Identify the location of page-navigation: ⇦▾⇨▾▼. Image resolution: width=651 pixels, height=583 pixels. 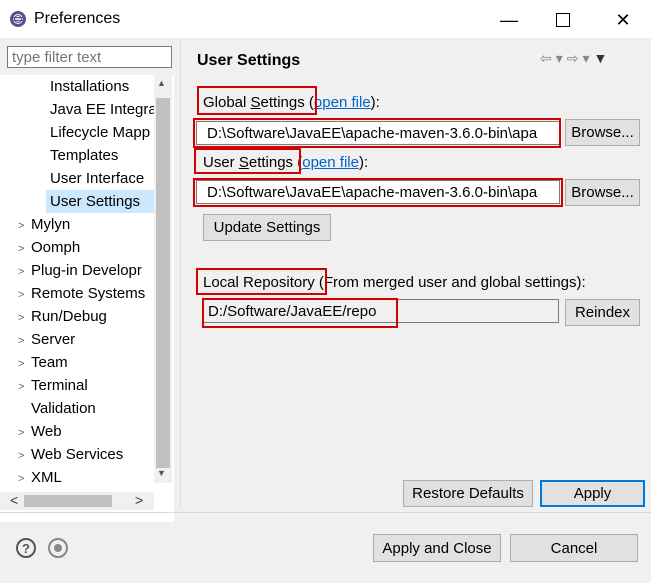
(575, 58).